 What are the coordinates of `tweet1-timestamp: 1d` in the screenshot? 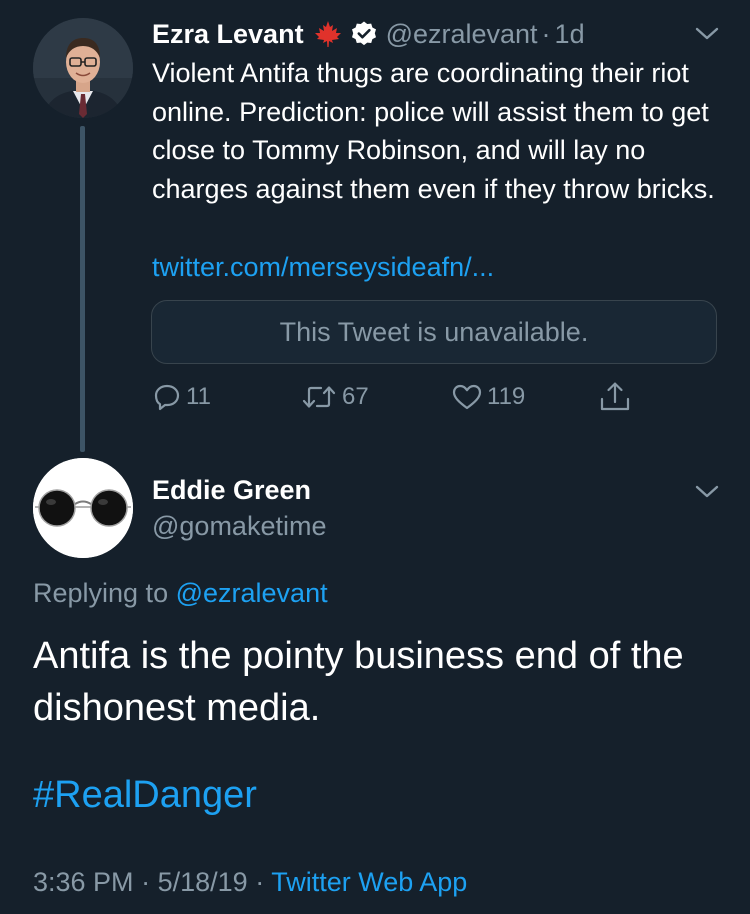 It's located at (570, 34).